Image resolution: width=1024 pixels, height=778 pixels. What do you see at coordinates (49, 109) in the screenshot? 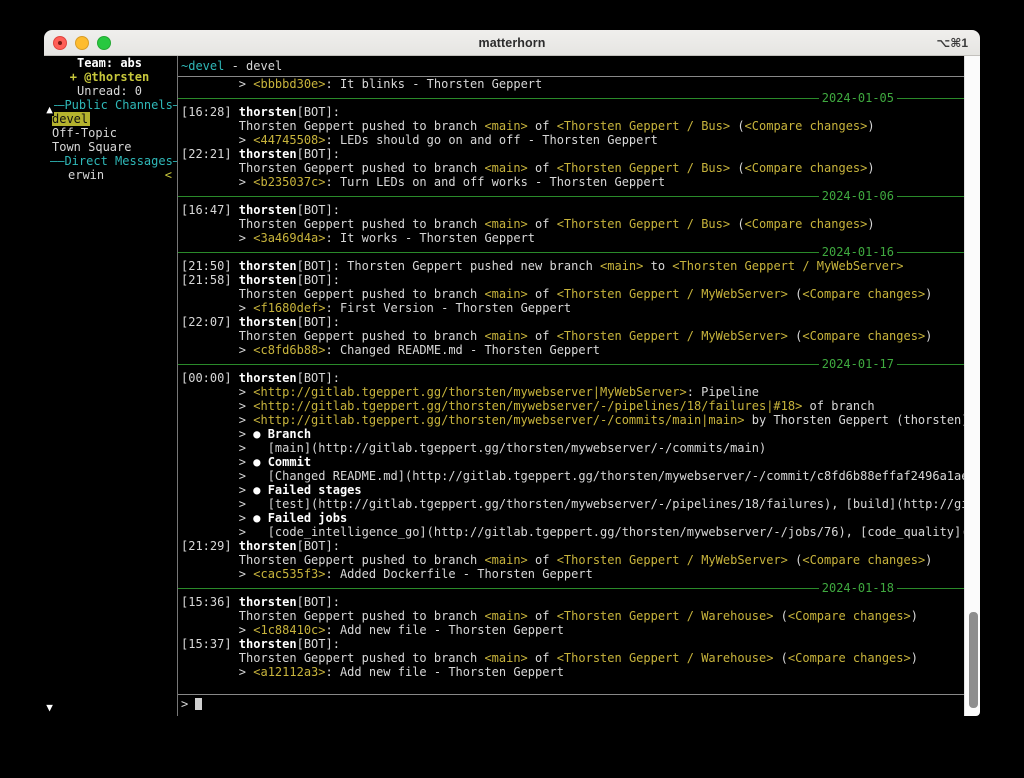
I see `scroll-up-indicator-icon: ▲` at bounding box center [49, 109].